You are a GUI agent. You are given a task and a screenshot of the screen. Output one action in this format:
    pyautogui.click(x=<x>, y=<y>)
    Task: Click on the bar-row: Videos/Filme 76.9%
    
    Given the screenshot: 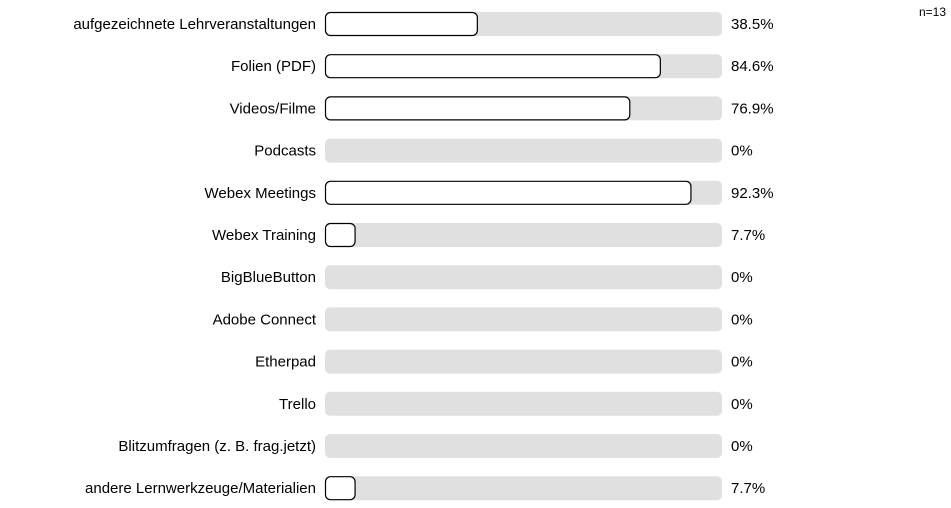 What is the action you would take?
    pyautogui.click(x=502, y=108)
    